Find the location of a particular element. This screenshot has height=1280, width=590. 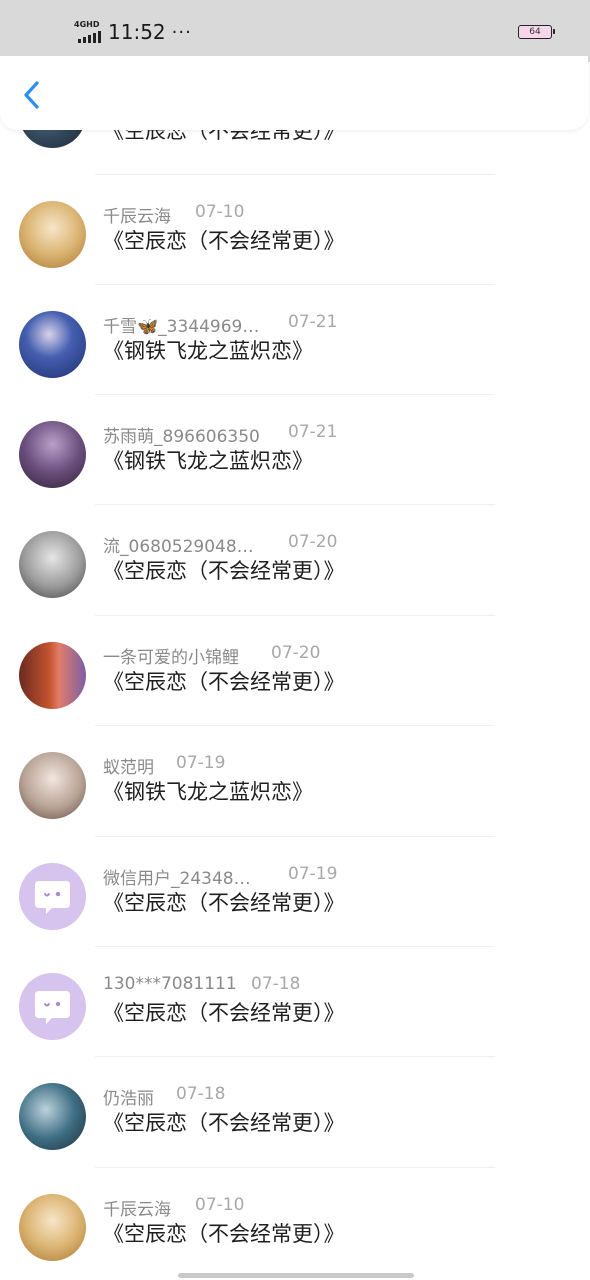

list-item: 流_0680529048… 07-20 《空辰恋（不会经常更）》 is located at coordinates (295, 586).